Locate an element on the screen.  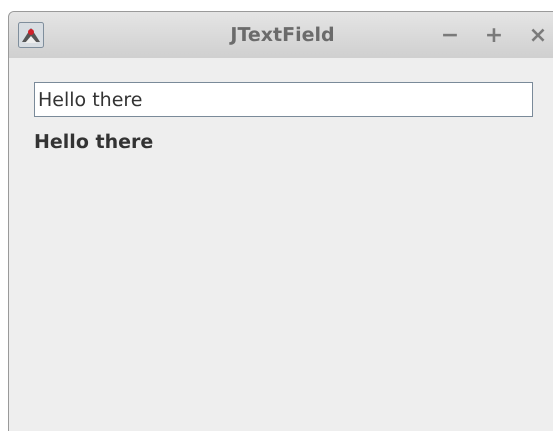
window-control: + is located at coordinates (494, 35).